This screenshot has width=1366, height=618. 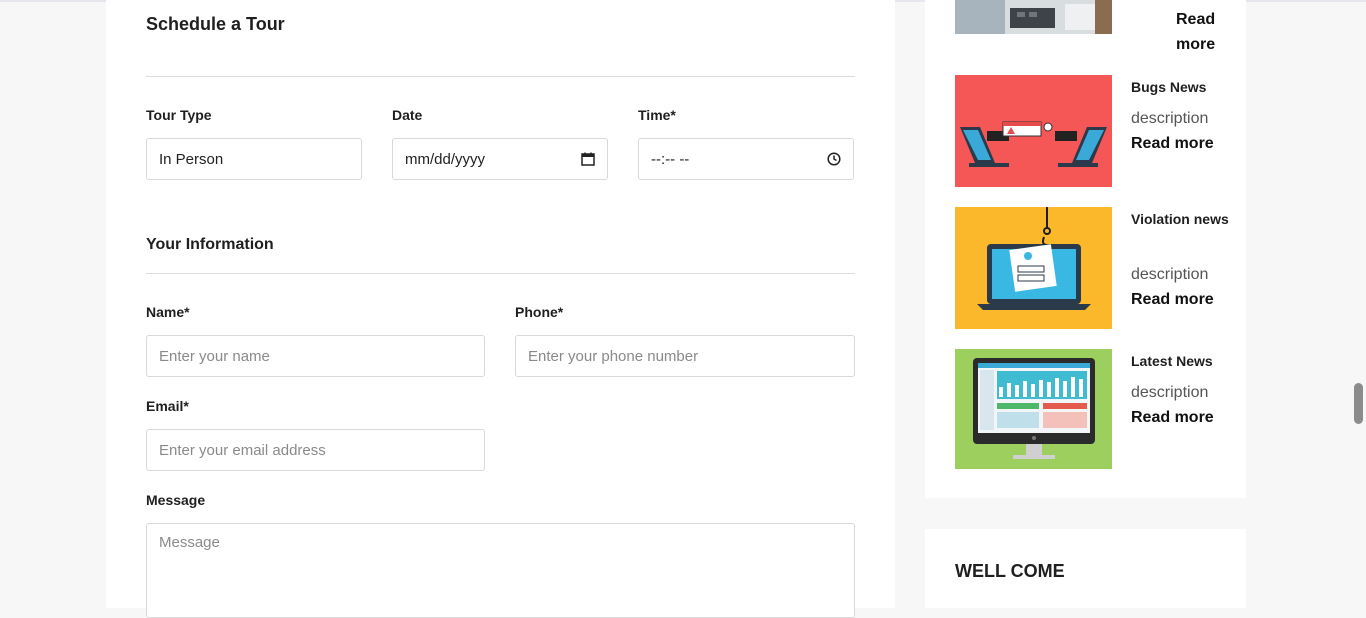 I want to click on schedule-title: Schedule a Tour, so click(x=215, y=24).